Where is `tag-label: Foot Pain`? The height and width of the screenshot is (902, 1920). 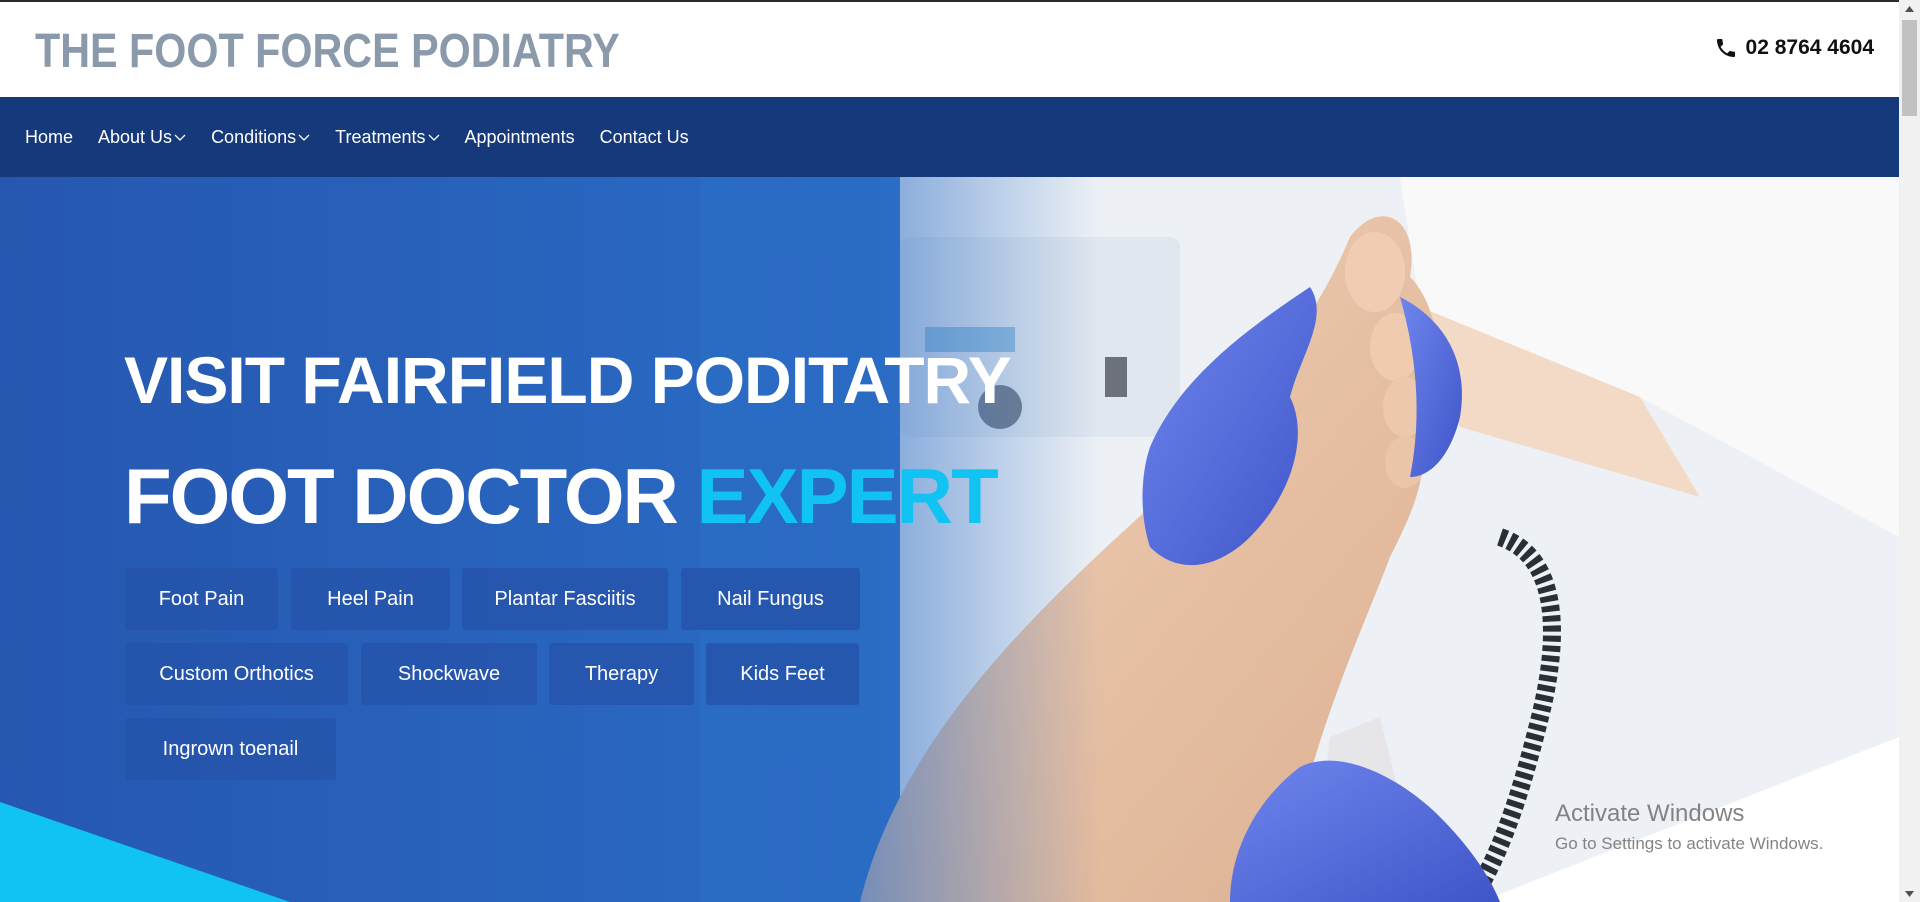
tag-label: Foot Pain is located at coordinates (201, 598).